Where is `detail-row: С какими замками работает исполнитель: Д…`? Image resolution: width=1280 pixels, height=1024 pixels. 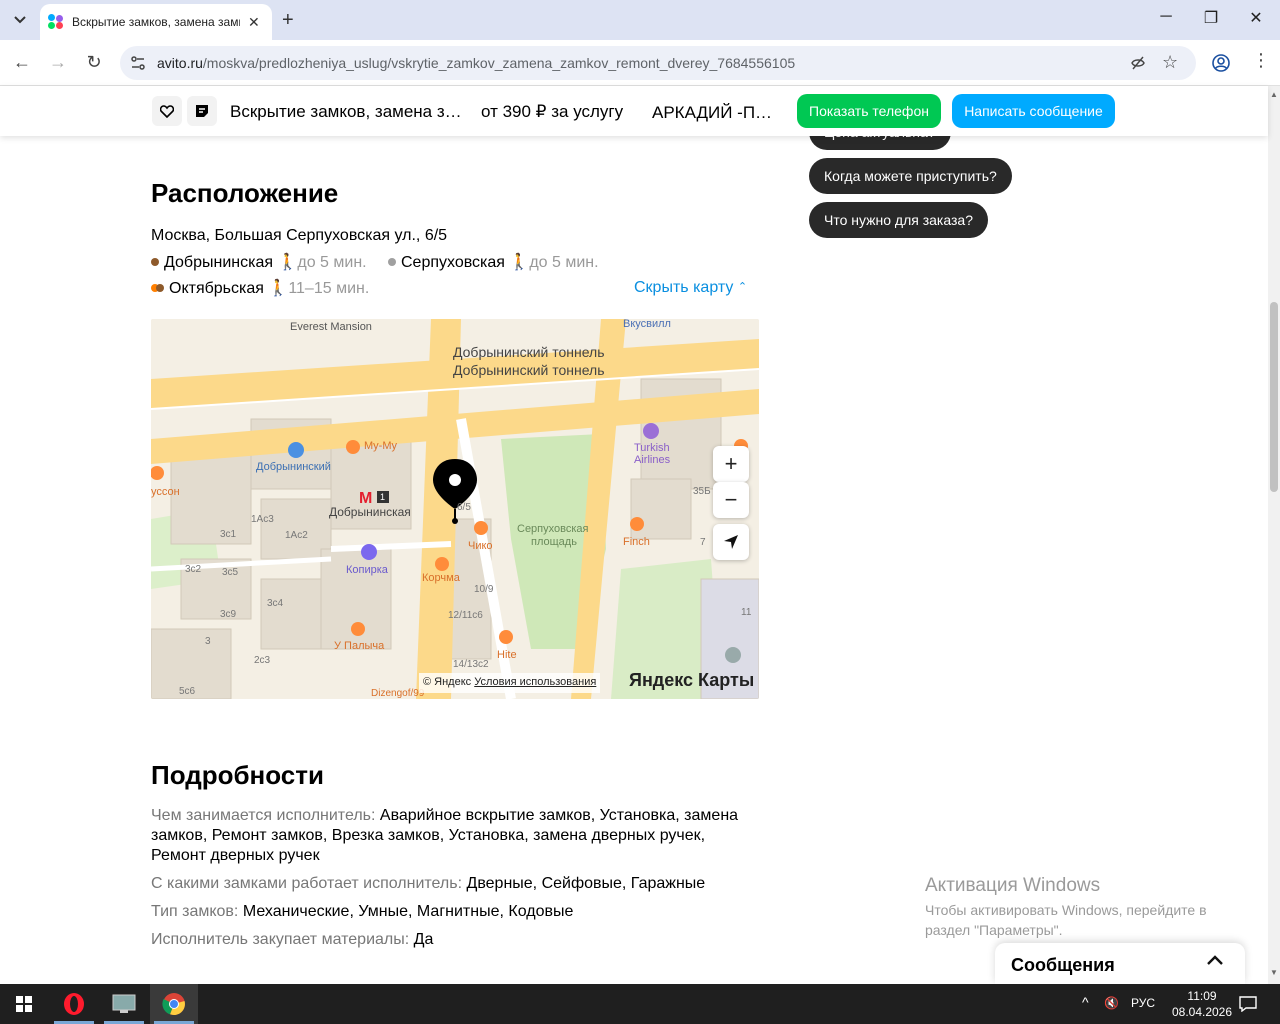
detail-row: С какими замками работает исполнитель: Д… is located at coordinates (451, 884).